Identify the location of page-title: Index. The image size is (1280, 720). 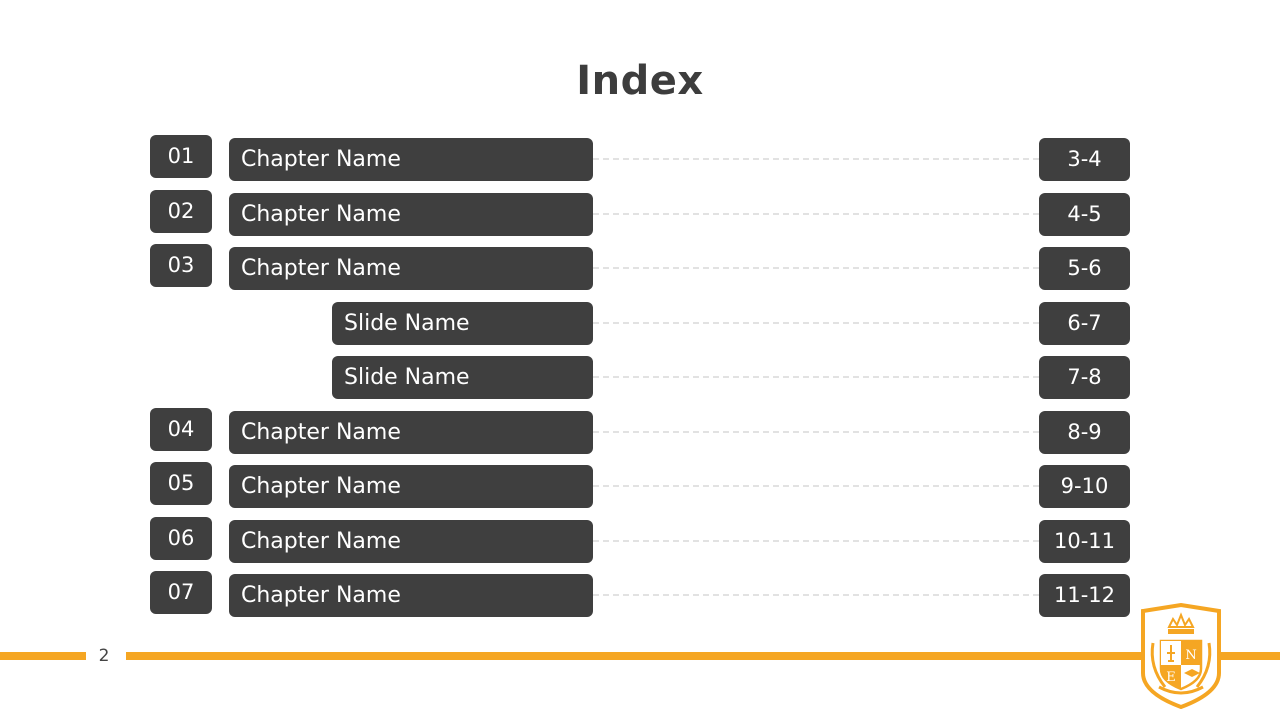
(640, 81).